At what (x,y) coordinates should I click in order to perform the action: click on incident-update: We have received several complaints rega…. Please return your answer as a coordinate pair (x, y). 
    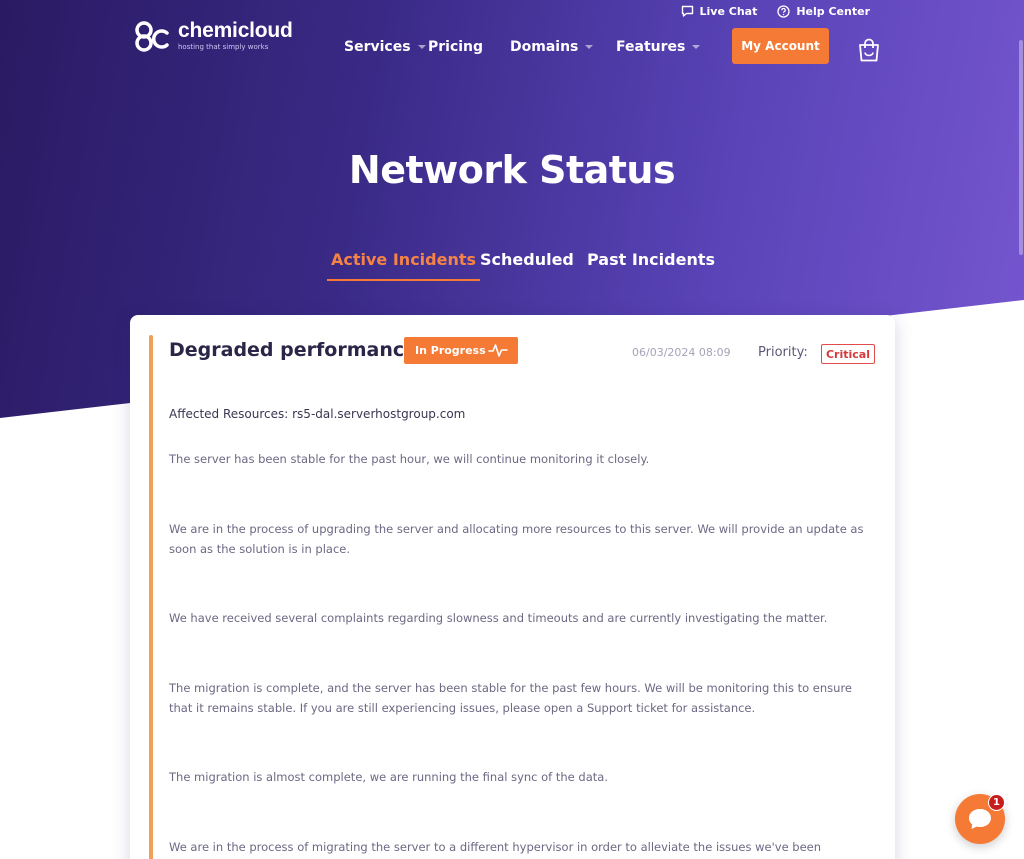
    Looking at the image, I should click on (498, 618).